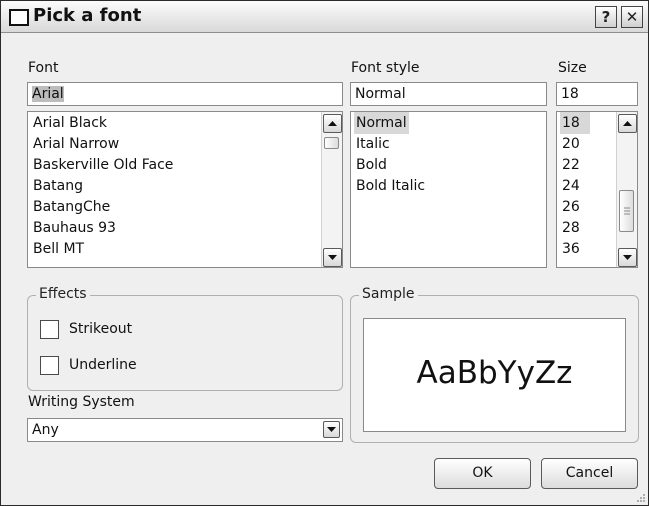  I want to click on size-item: 22, so click(571, 165).